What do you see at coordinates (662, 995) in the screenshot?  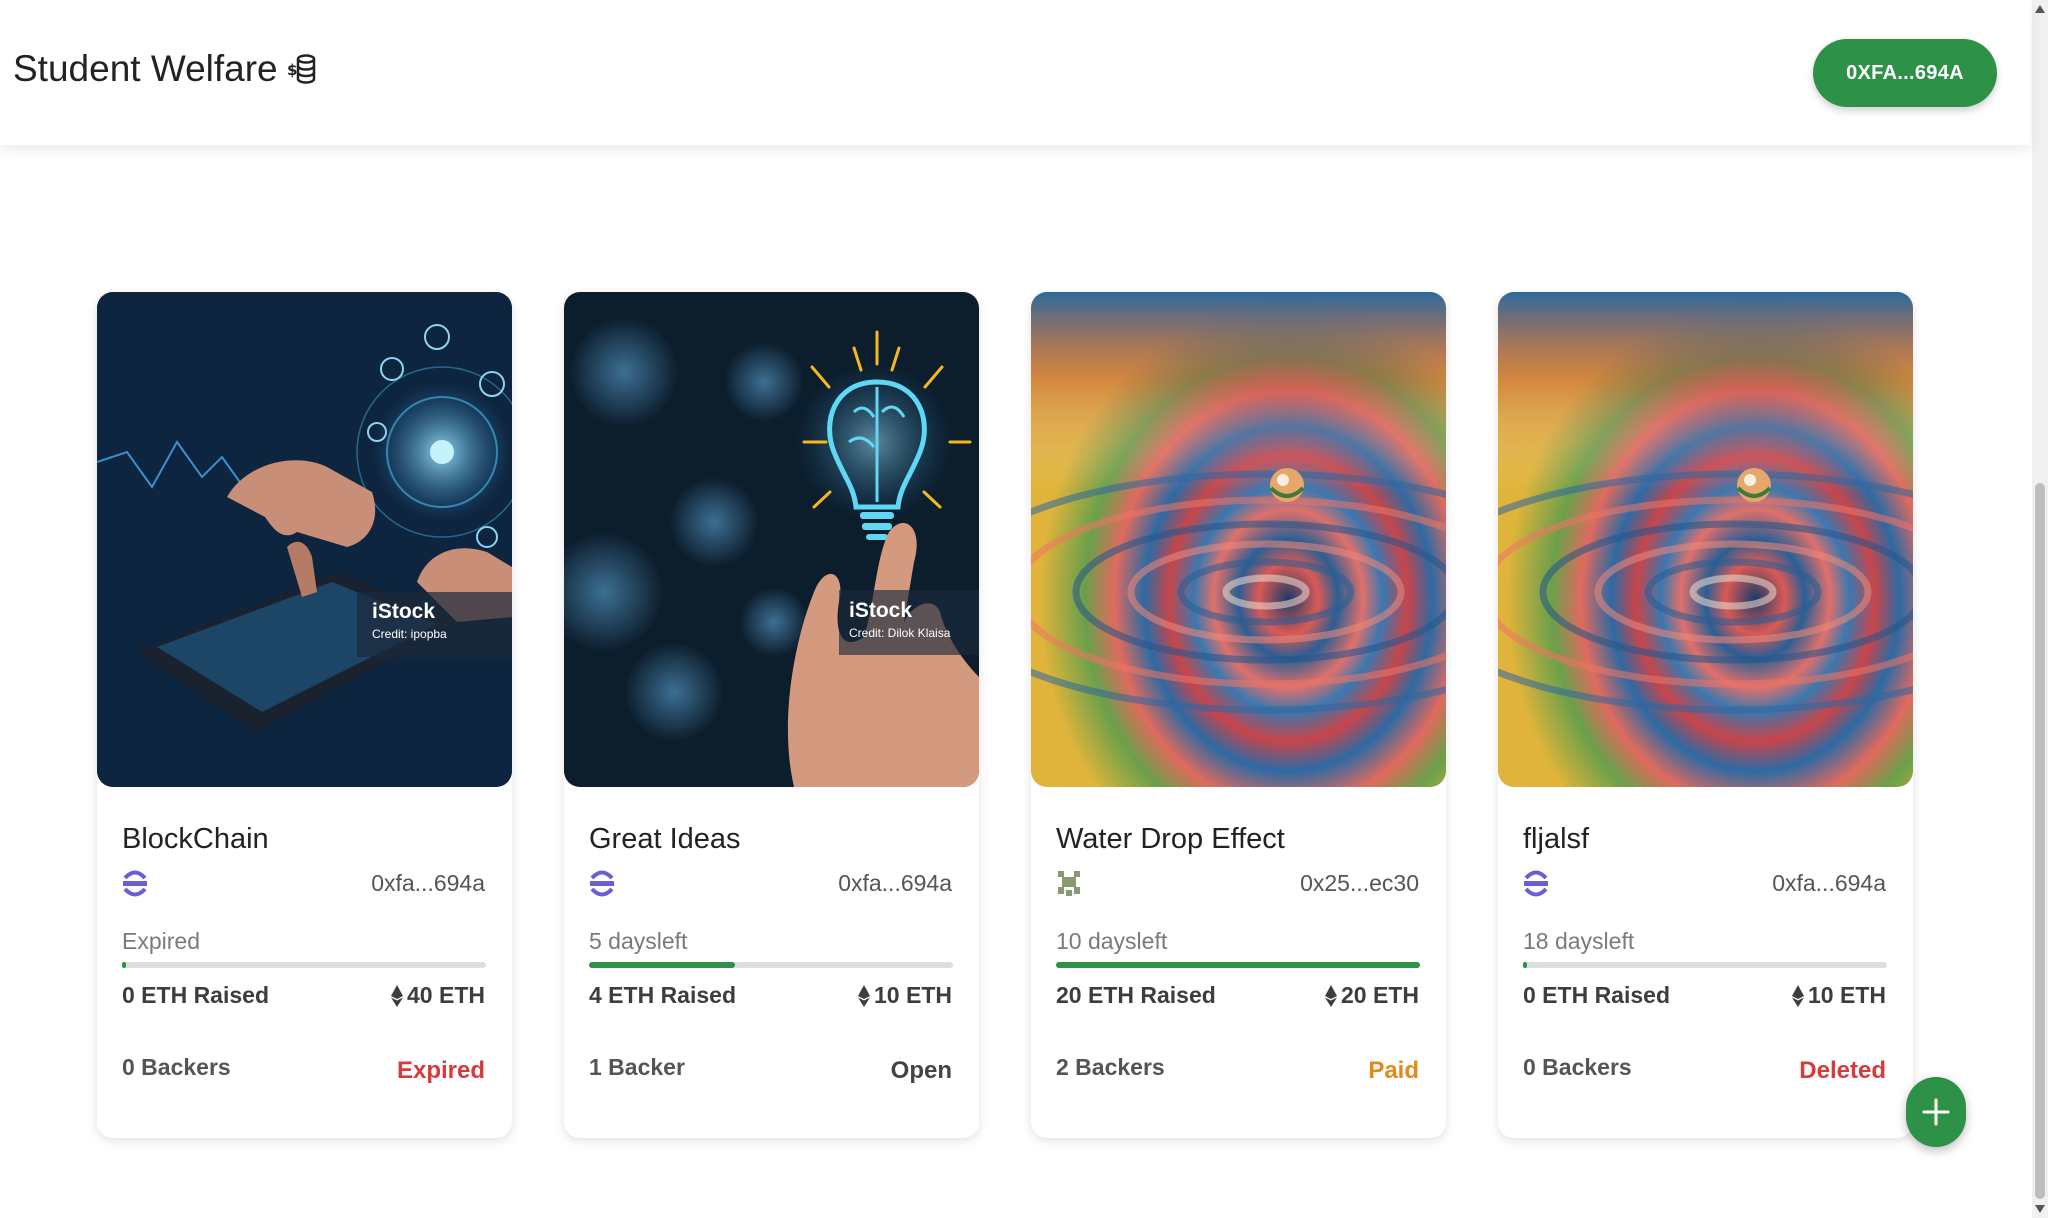 I see `eth-raised: 4 ETH Raised` at bounding box center [662, 995].